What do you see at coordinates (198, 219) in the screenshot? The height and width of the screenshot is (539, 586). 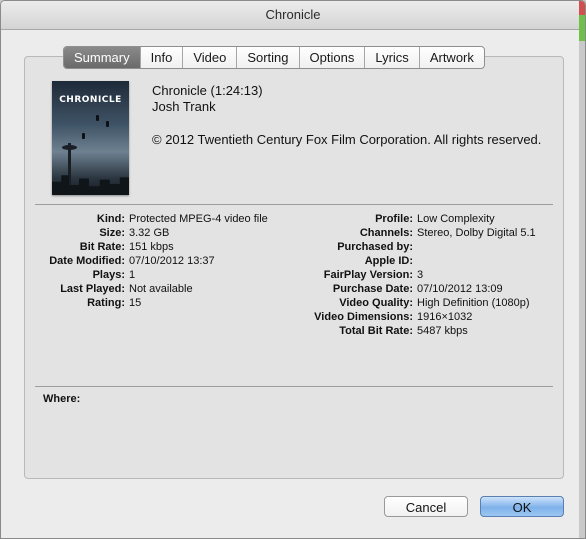 I see `detail-value: Protected MPEG-4 video file` at bounding box center [198, 219].